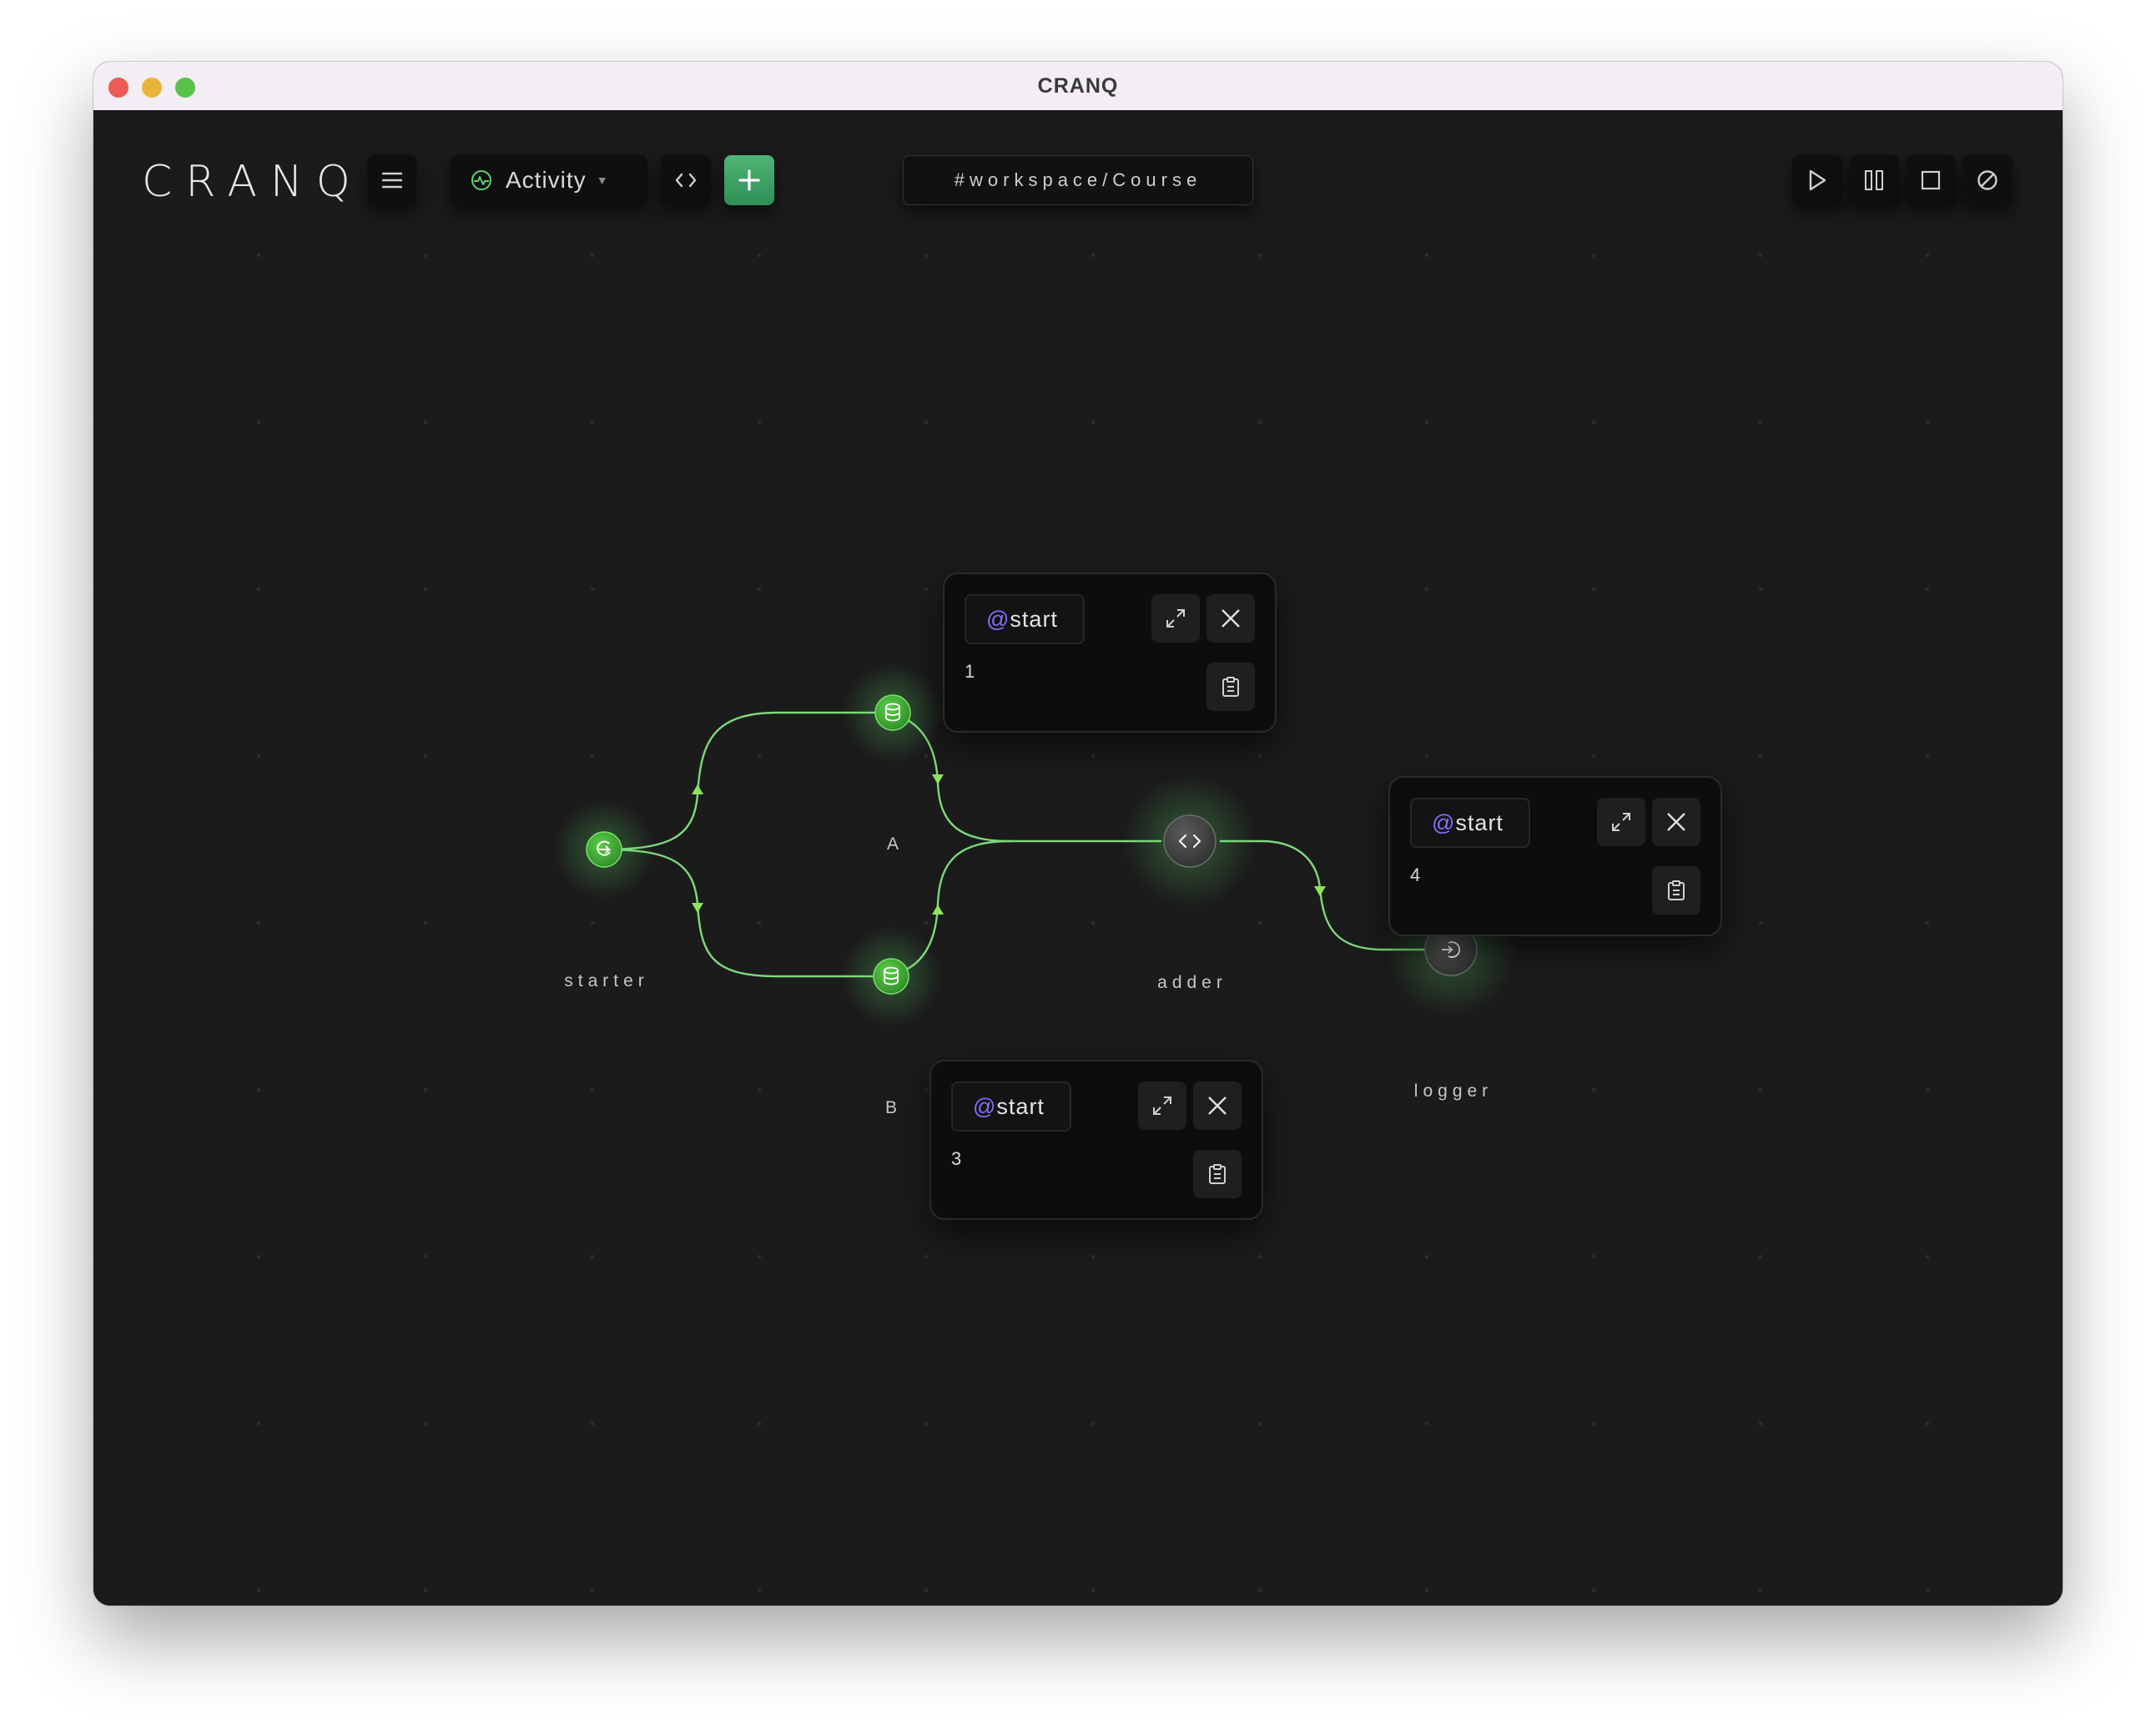  I want to click on node-label-logger: logger, so click(1453, 1091).